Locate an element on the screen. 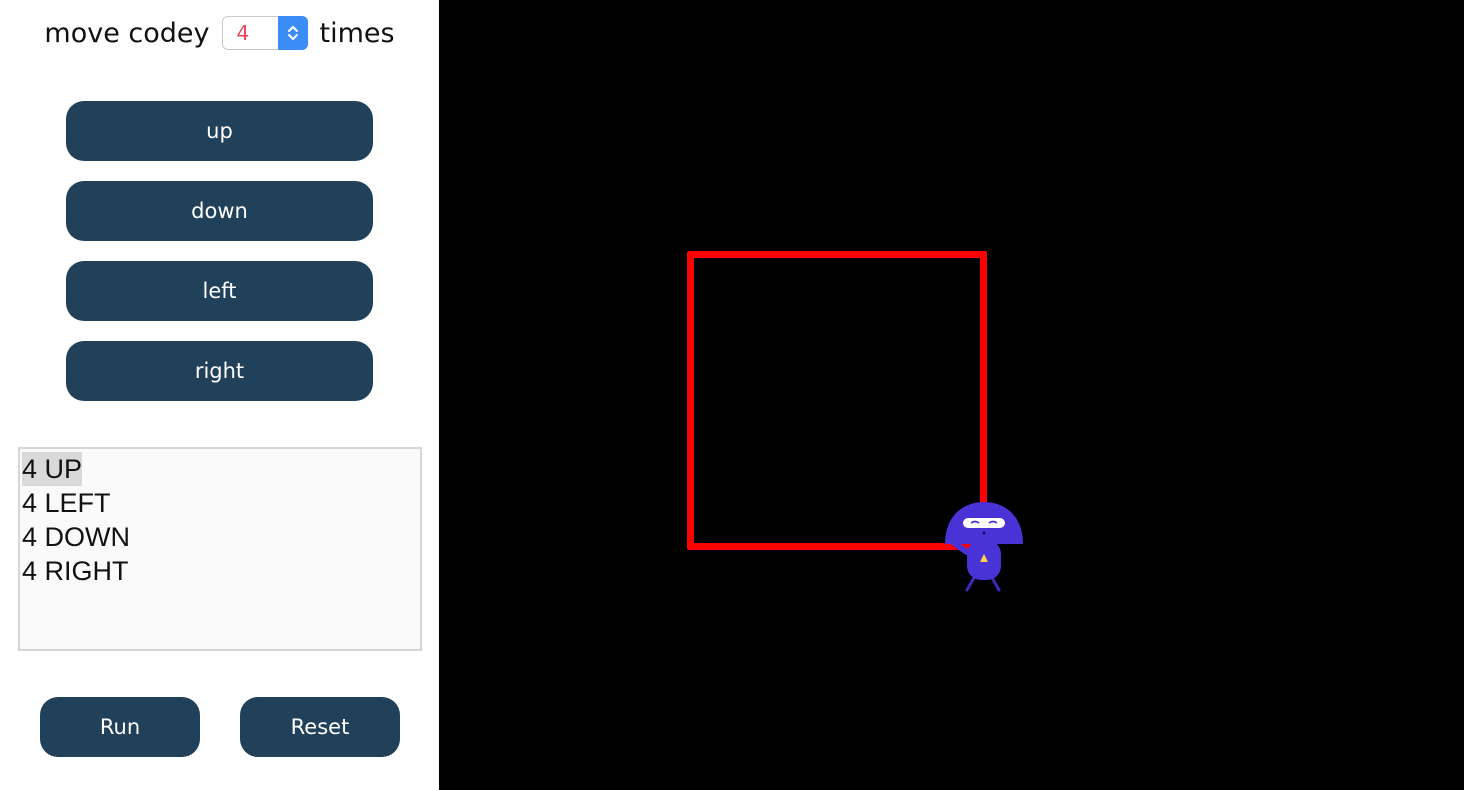  move-codey-label: move codey is located at coordinates (127, 33).